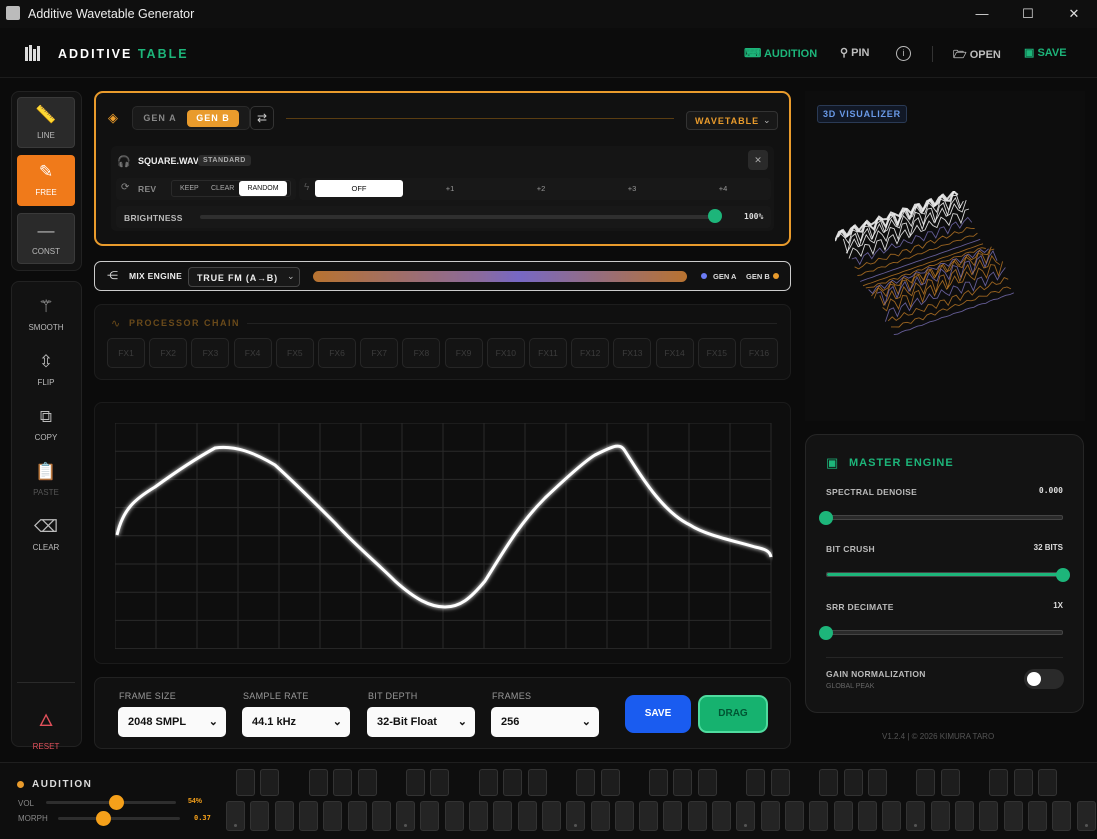 This screenshot has width=1097, height=839. What do you see at coordinates (244, 277) in the screenshot?
I see `mix-mode-select: TRUE FM (A→B) ⌄` at bounding box center [244, 277].